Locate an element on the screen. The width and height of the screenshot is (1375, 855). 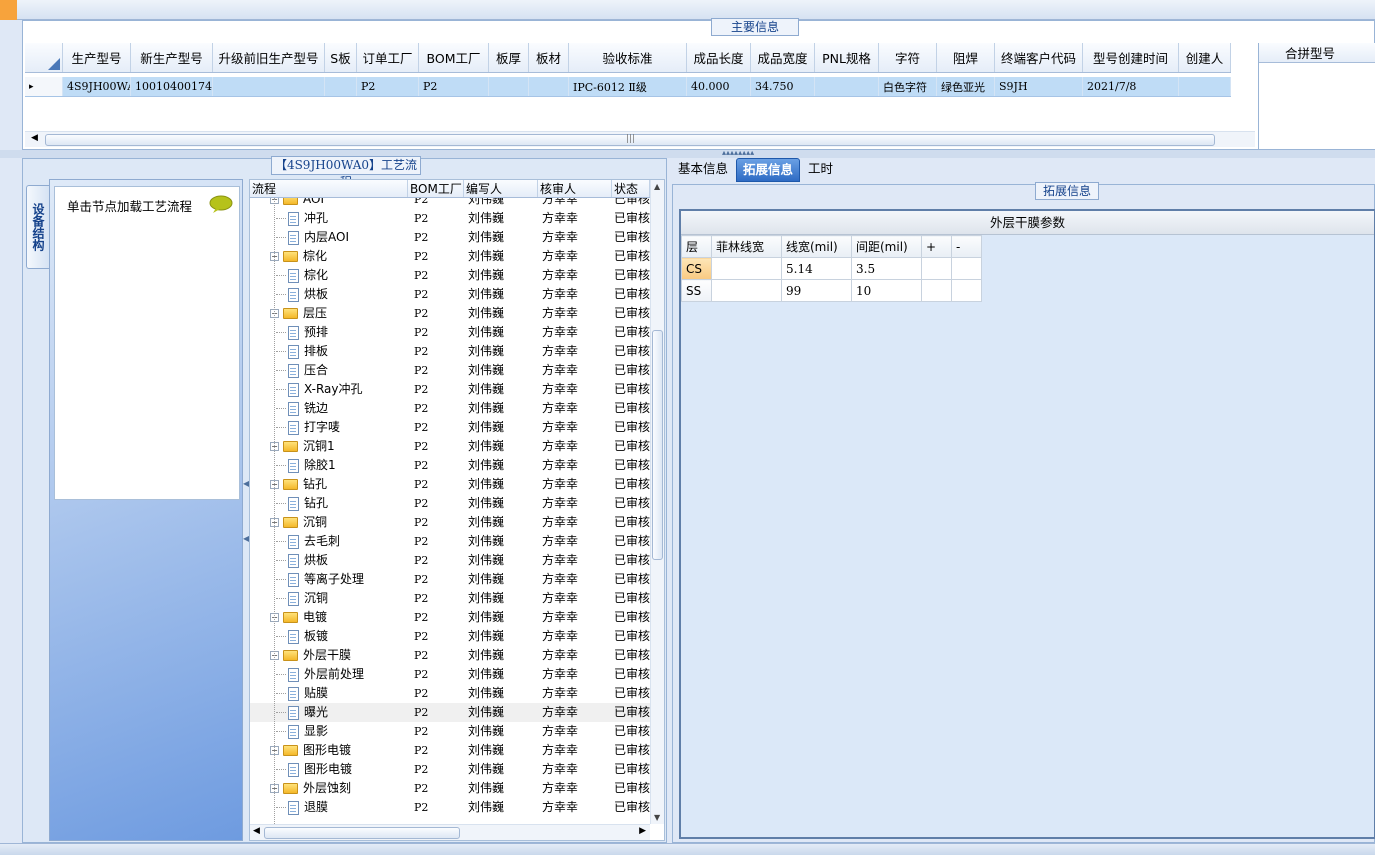
tab-basic-info: 基本信息 is located at coordinates (703, 170).